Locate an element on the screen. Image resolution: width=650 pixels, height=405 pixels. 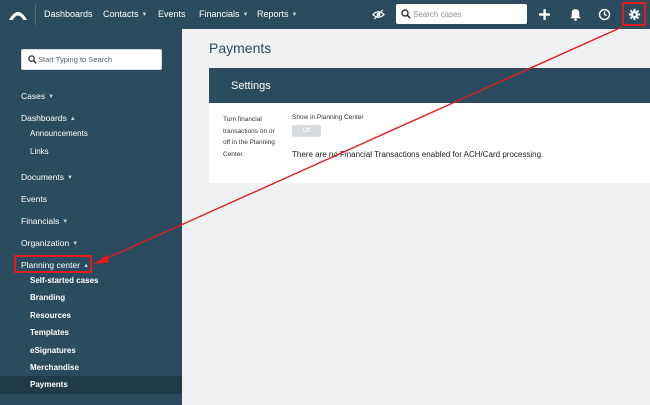
eye-icon is located at coordinates (378, 14).